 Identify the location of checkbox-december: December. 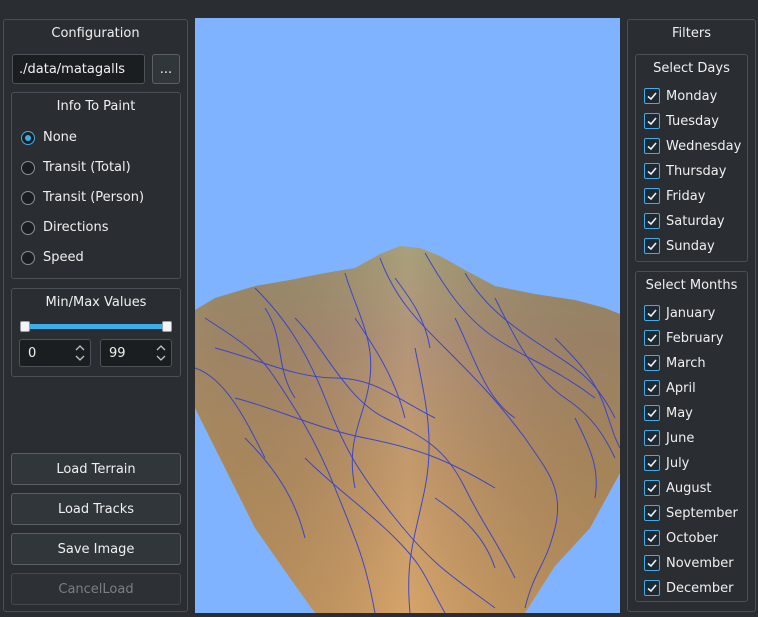
(688, 588).